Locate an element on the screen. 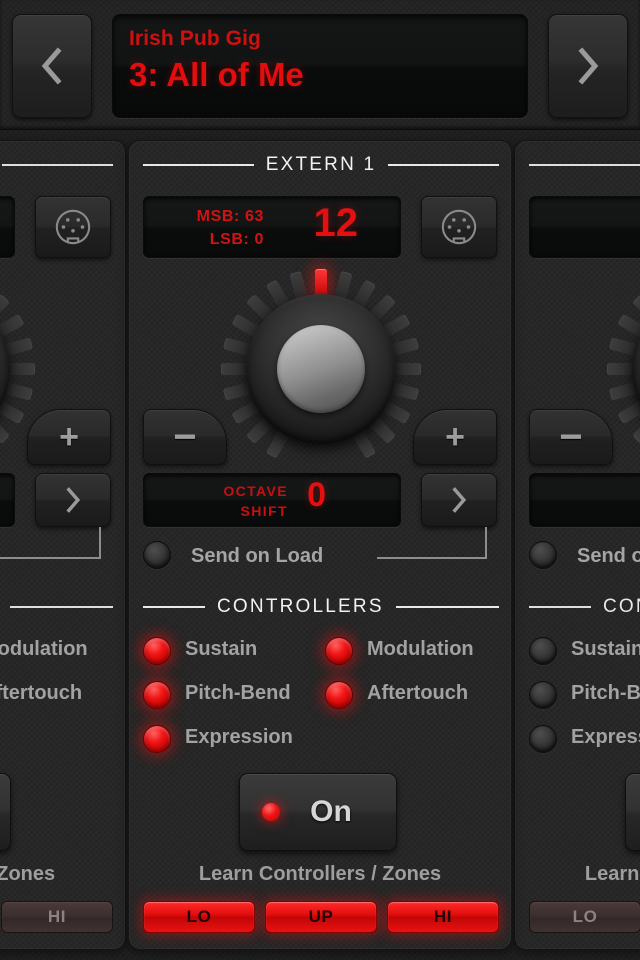 The image size is (640, 960). program-knob is located at coordinates (321, 369).